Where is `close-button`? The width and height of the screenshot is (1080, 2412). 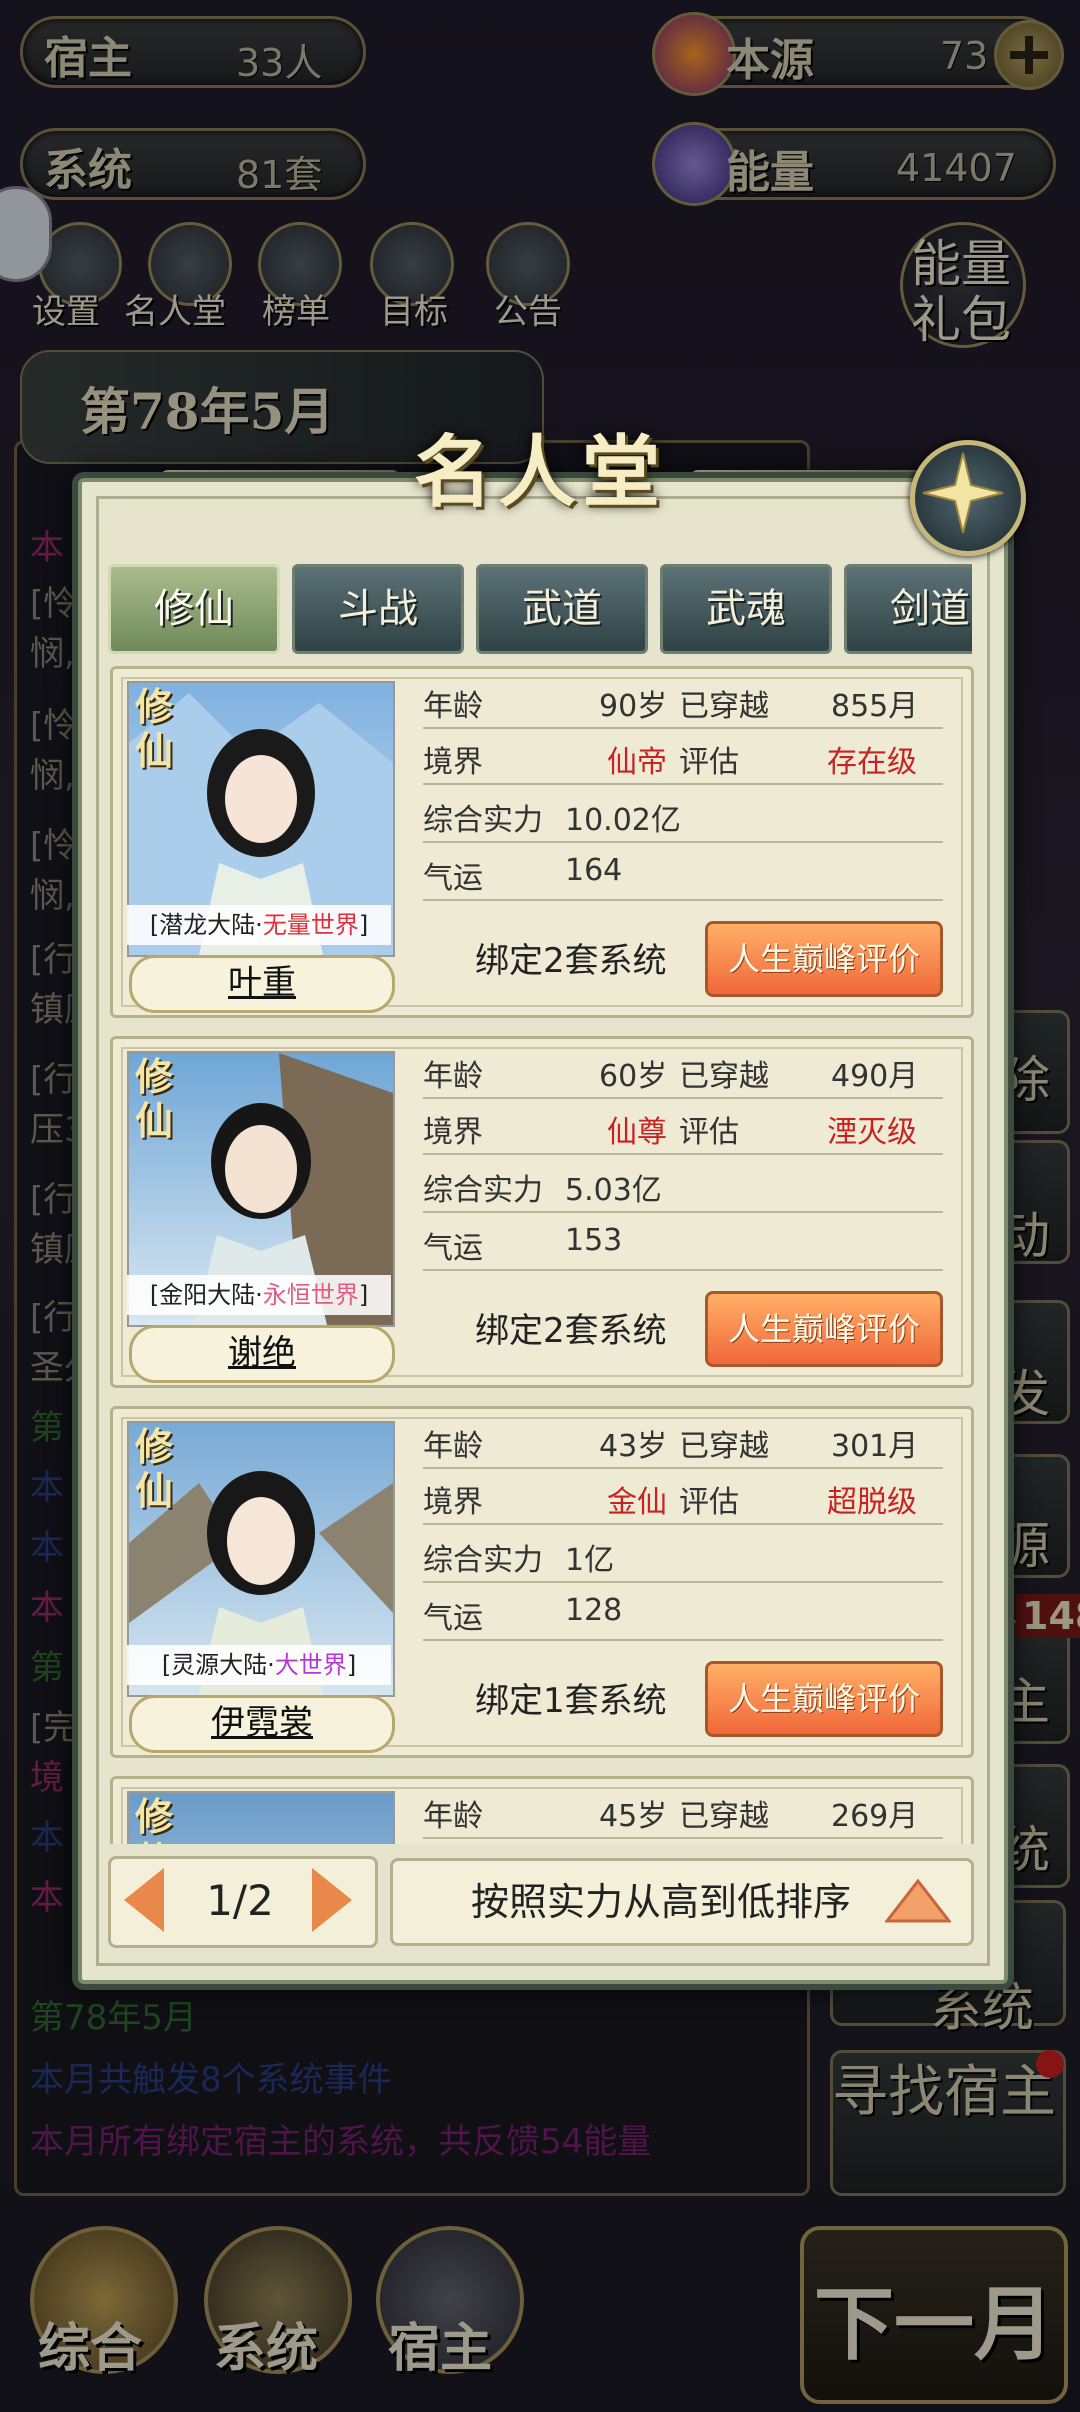 close-button is located at coordinates (968, 498).